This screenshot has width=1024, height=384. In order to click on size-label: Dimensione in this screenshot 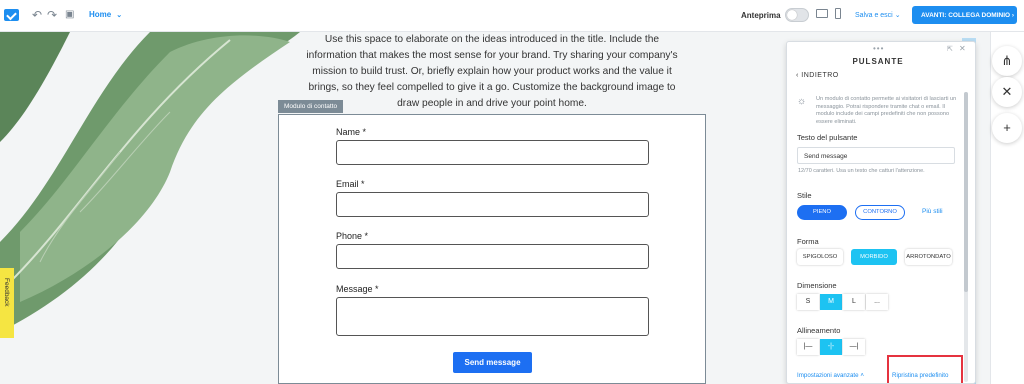, I will do `click(817, 285)`.